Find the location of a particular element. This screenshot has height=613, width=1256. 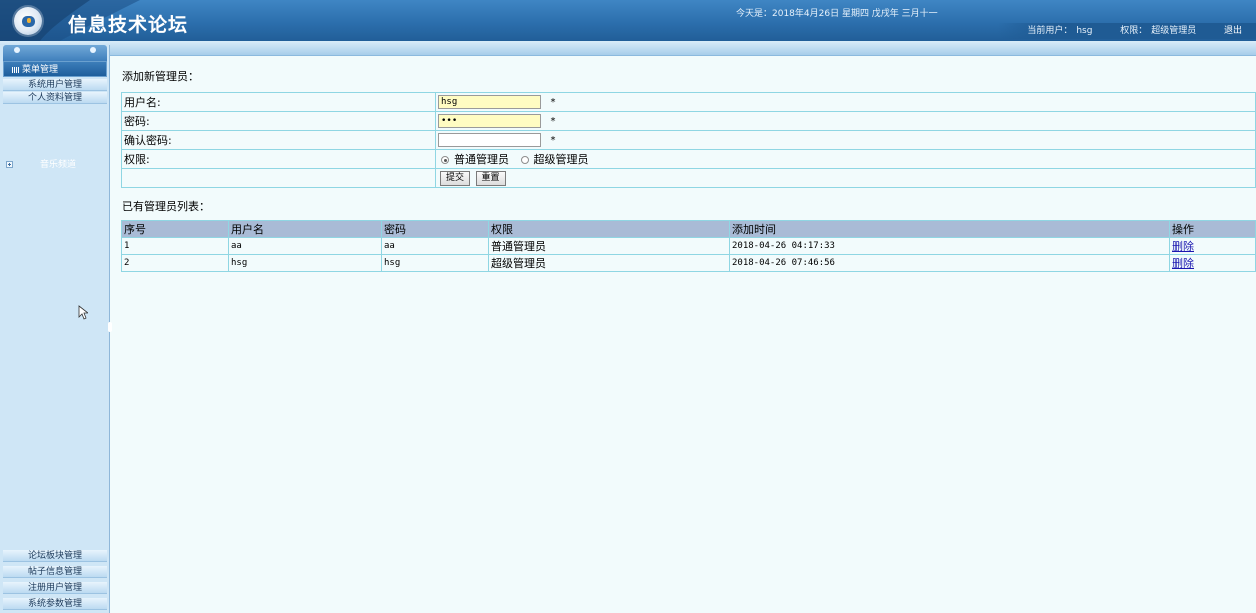

role-label: 权限： is located at coordinates (1134, 31).